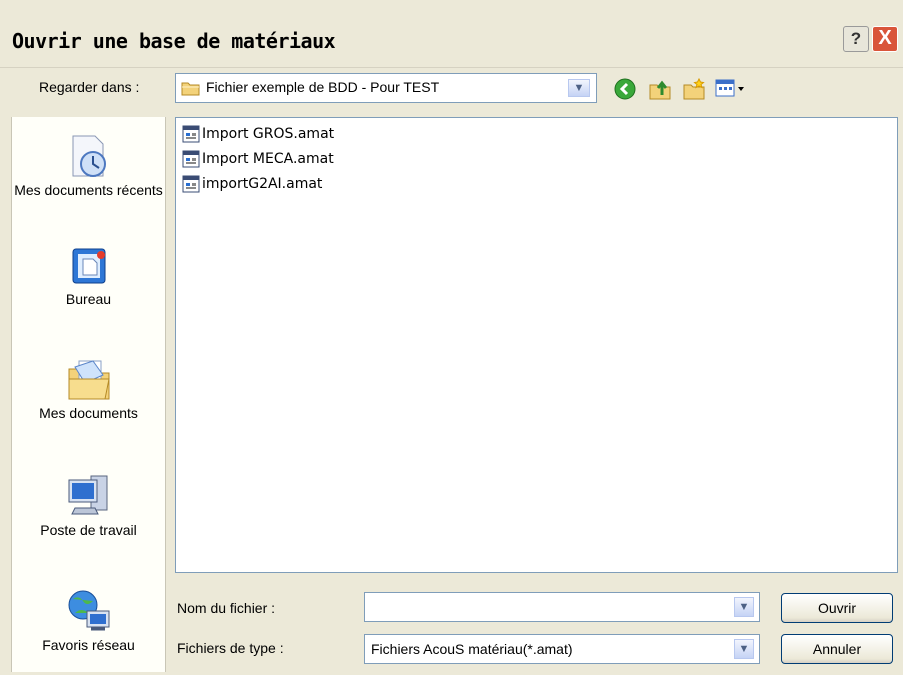 The width and height of the screenshot is (903, 675). Describe the element at coordinates (230, 648) in the screenshot. I see `filetype-label: Fichiers de type :` at that location.